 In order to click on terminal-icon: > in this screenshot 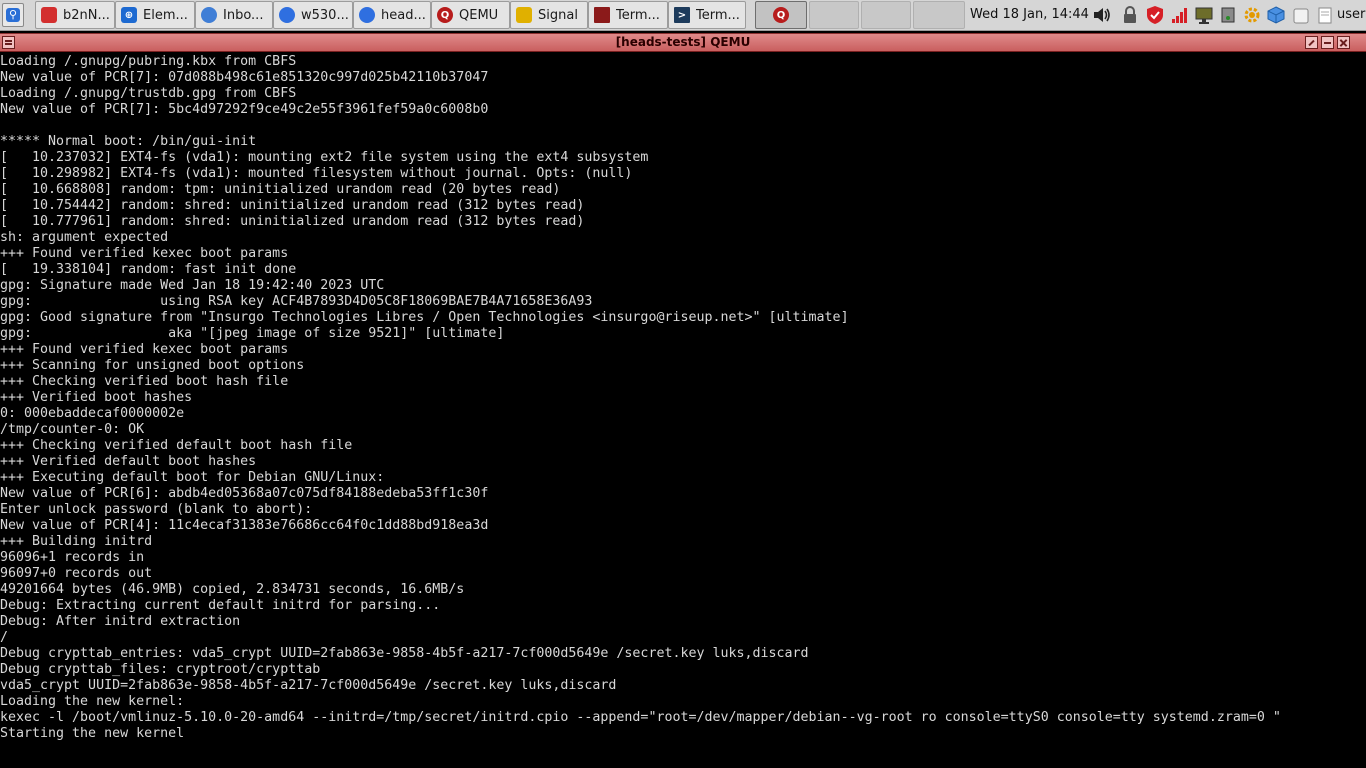, I will do `click(682, 15)`.